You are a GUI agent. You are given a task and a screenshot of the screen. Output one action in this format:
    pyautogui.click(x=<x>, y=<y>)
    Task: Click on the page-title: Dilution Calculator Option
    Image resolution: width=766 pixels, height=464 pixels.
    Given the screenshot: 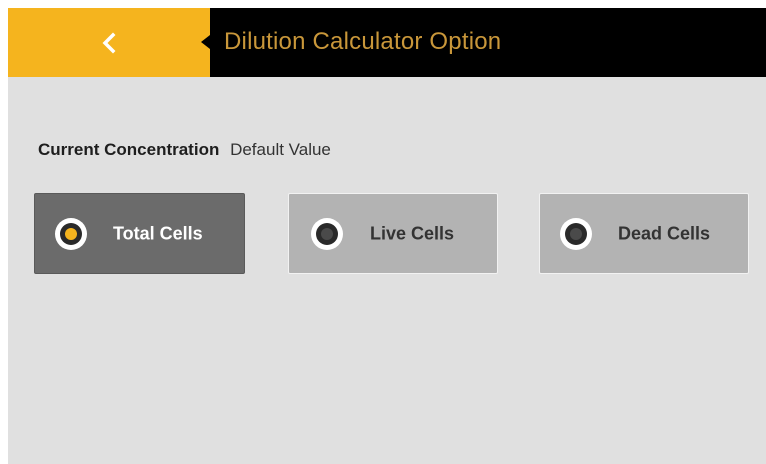 What is the action you would take?
    pyautogui.click(x=363, y=41)
    